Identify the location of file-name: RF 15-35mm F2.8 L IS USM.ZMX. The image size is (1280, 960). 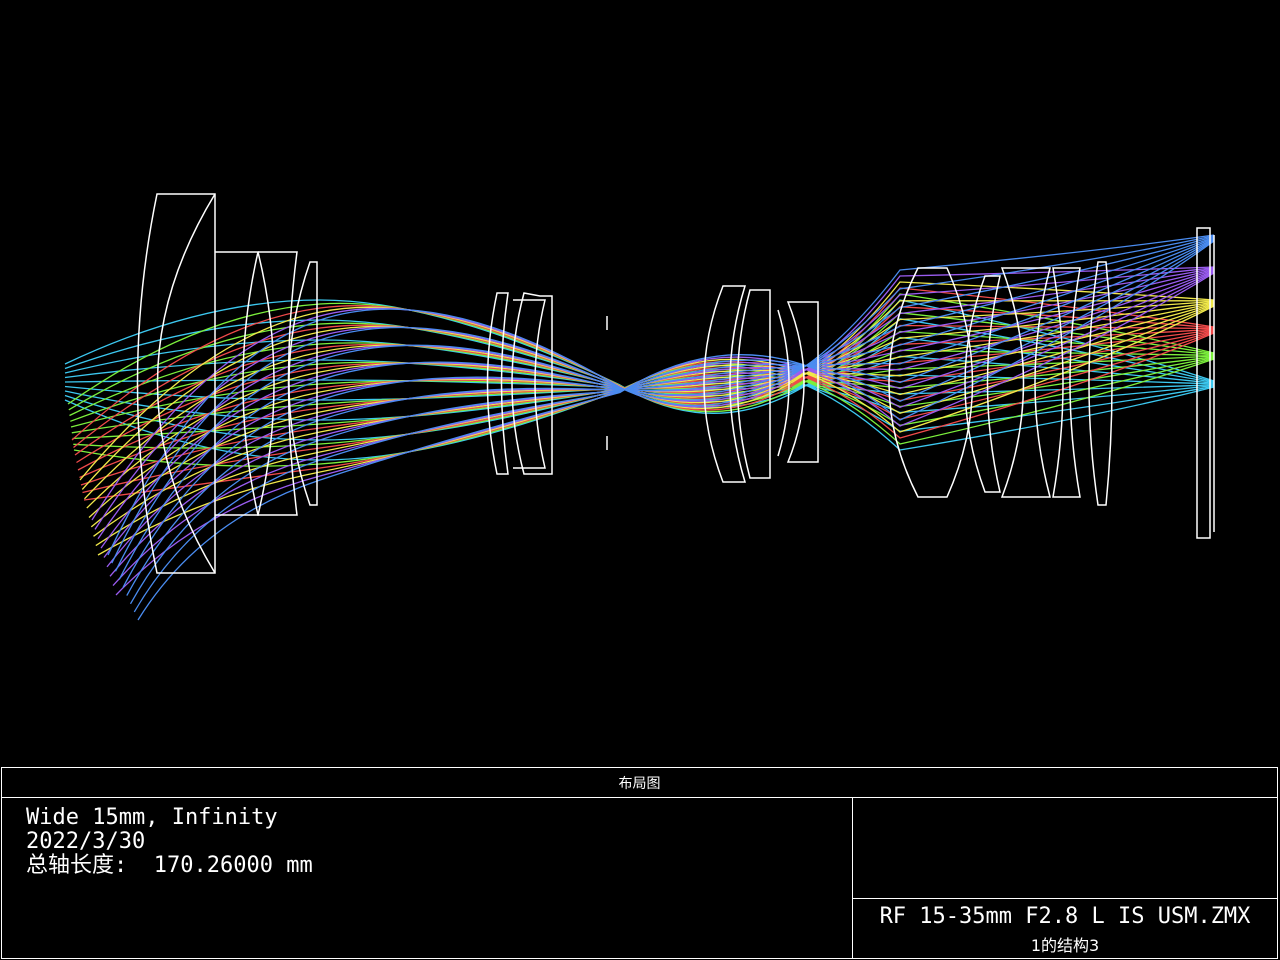
(1065, 916).